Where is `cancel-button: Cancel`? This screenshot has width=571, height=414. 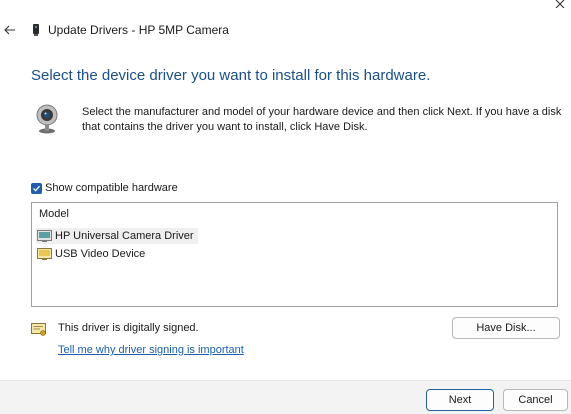 cancel-button: Cancel is located at coordinates (535, 400).